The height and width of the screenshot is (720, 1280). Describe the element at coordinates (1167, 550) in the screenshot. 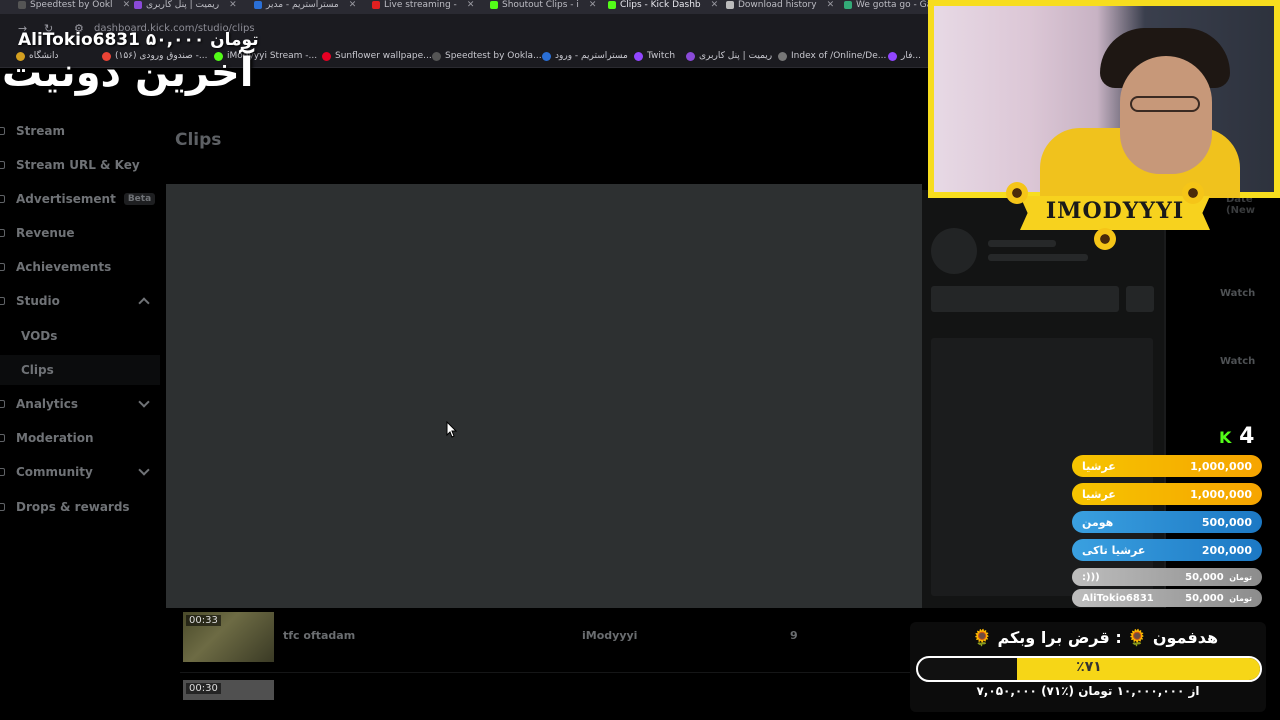

I see `leaderboard-entry: عرشیا تاکی 200,000` at that location.